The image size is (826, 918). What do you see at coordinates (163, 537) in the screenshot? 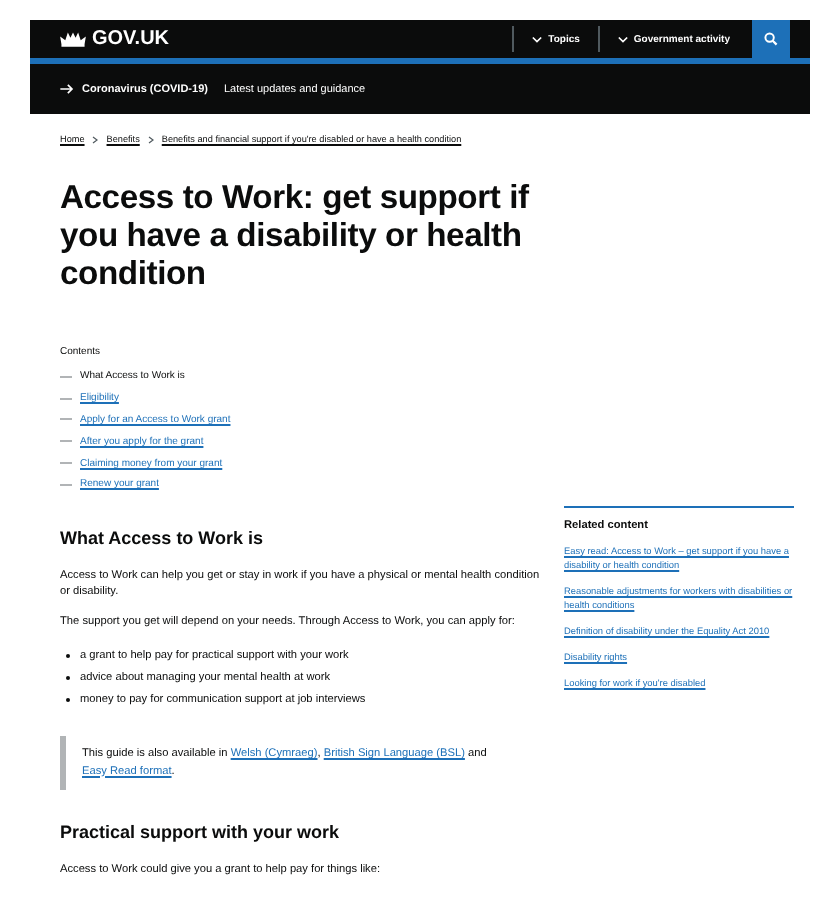
I see `section-heading: What Access to Work is` at bounding box center [163, 537].